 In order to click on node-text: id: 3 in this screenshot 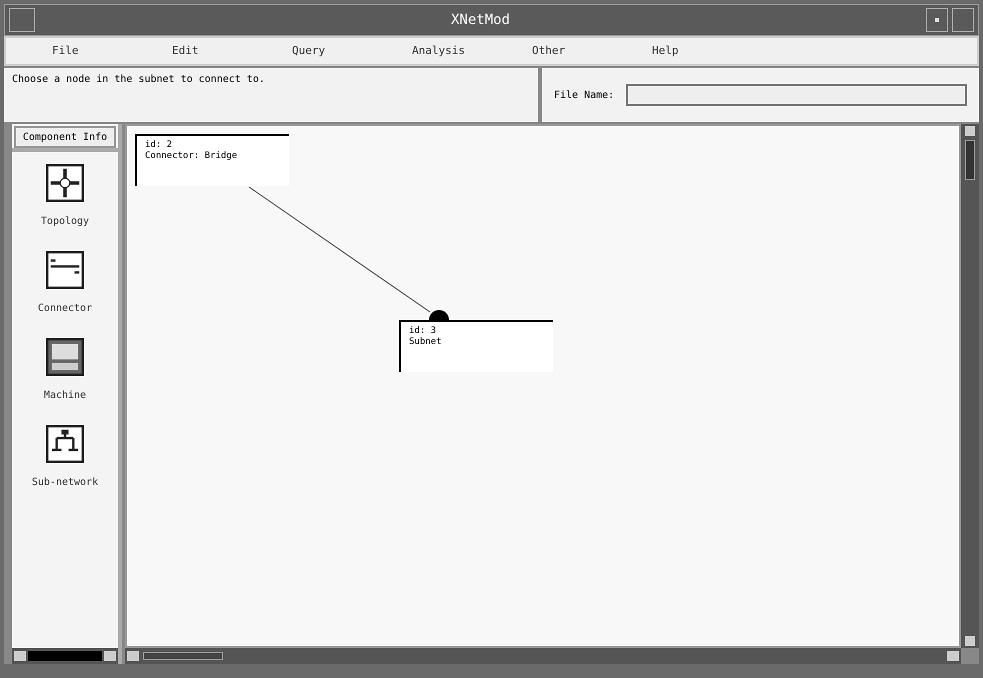, I will do `click(422, 331)`.